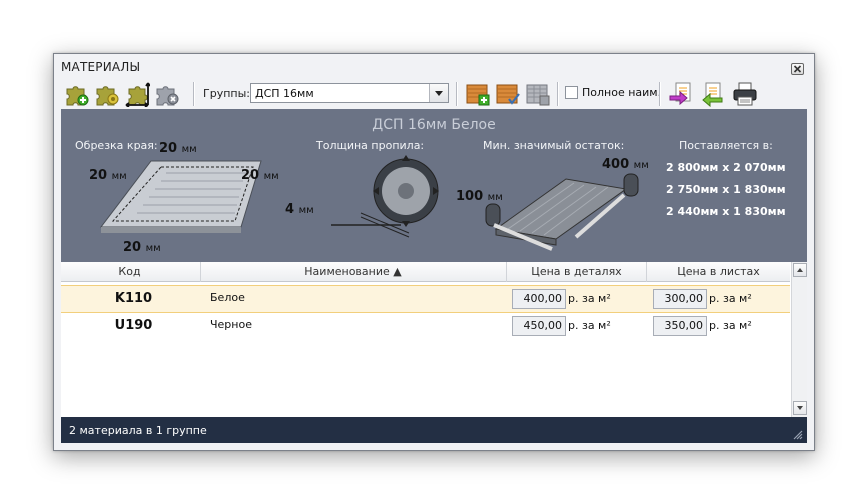 The image size is (866, 504). Describe the element at coordinates (478, 94) in the screenshot. I see `add-sheet-icon` at that location.